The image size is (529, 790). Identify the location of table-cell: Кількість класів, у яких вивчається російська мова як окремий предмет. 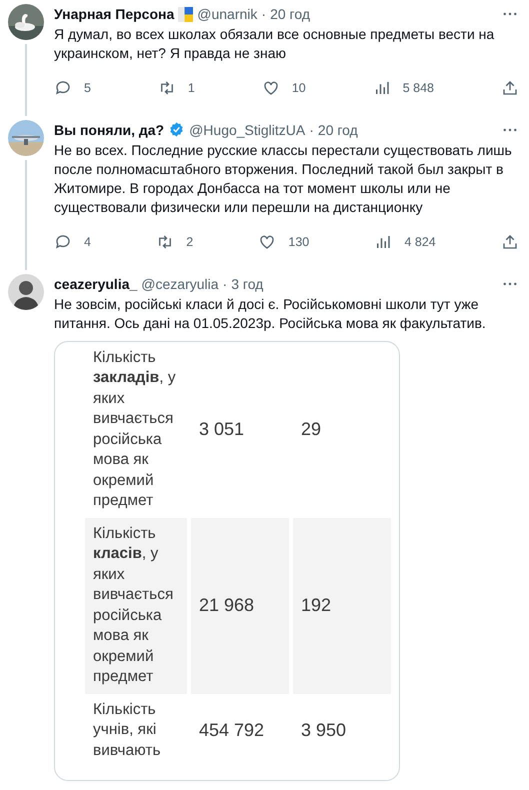
(136, 606).